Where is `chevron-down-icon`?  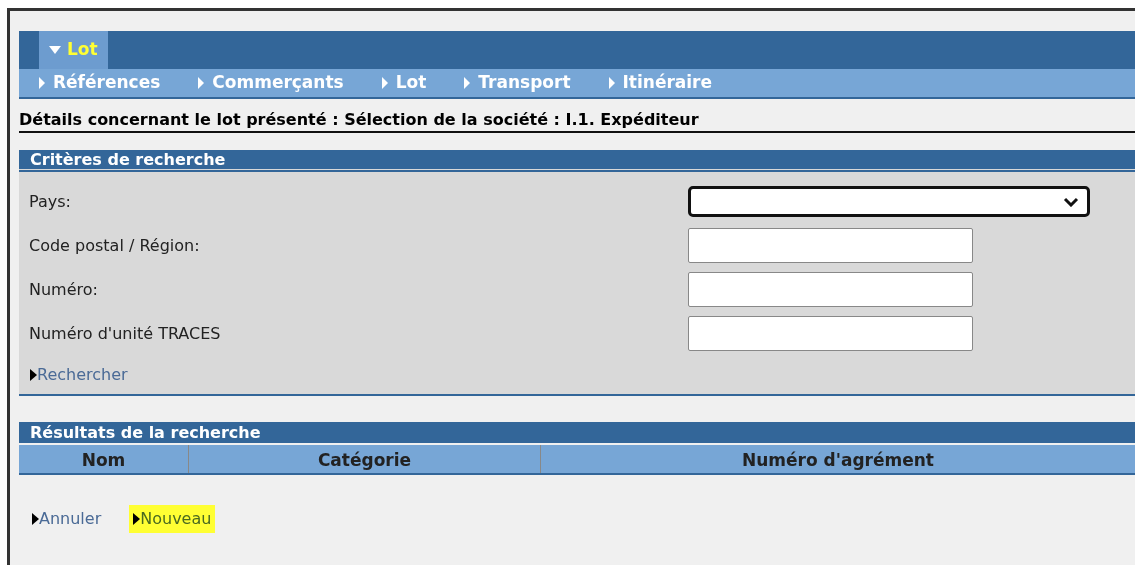
chevron-down-icon is located at coordinates (1071, 201).